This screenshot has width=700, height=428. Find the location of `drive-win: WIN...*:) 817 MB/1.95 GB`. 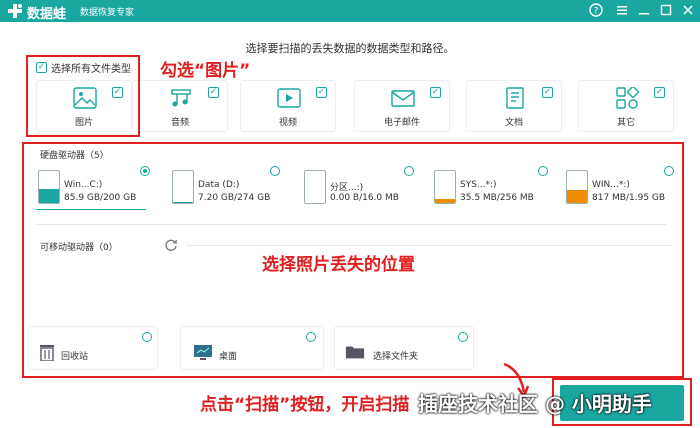

drive-win: WIN...*:) 817 MB/1.95 GB is located at coordinates (621, 189).